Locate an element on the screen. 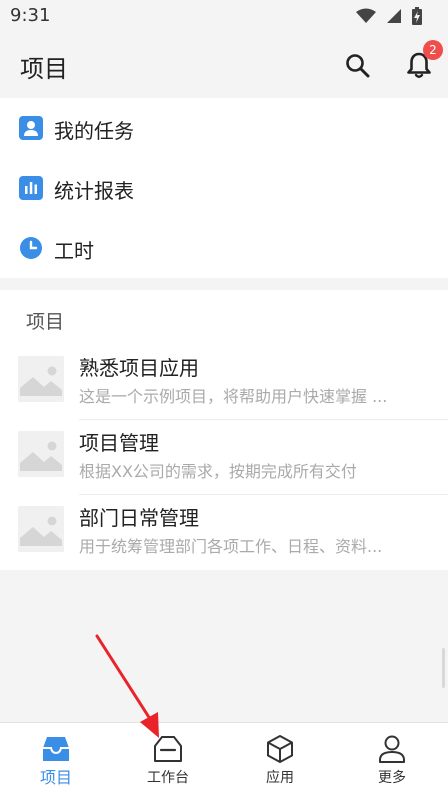 This screenshot has width=448, height=796. nav-item-projects: 项目 is located at coordinates (56, 759).